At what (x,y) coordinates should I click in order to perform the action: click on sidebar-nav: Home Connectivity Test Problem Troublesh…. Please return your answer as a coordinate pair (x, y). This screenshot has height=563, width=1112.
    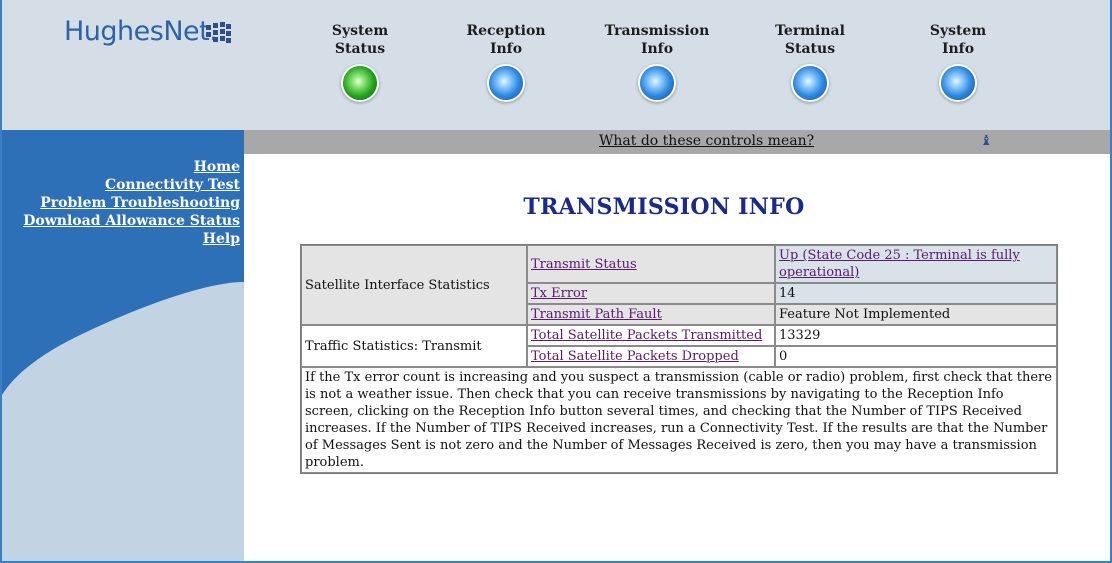
    Looking at the image, I should click on (121, 203).